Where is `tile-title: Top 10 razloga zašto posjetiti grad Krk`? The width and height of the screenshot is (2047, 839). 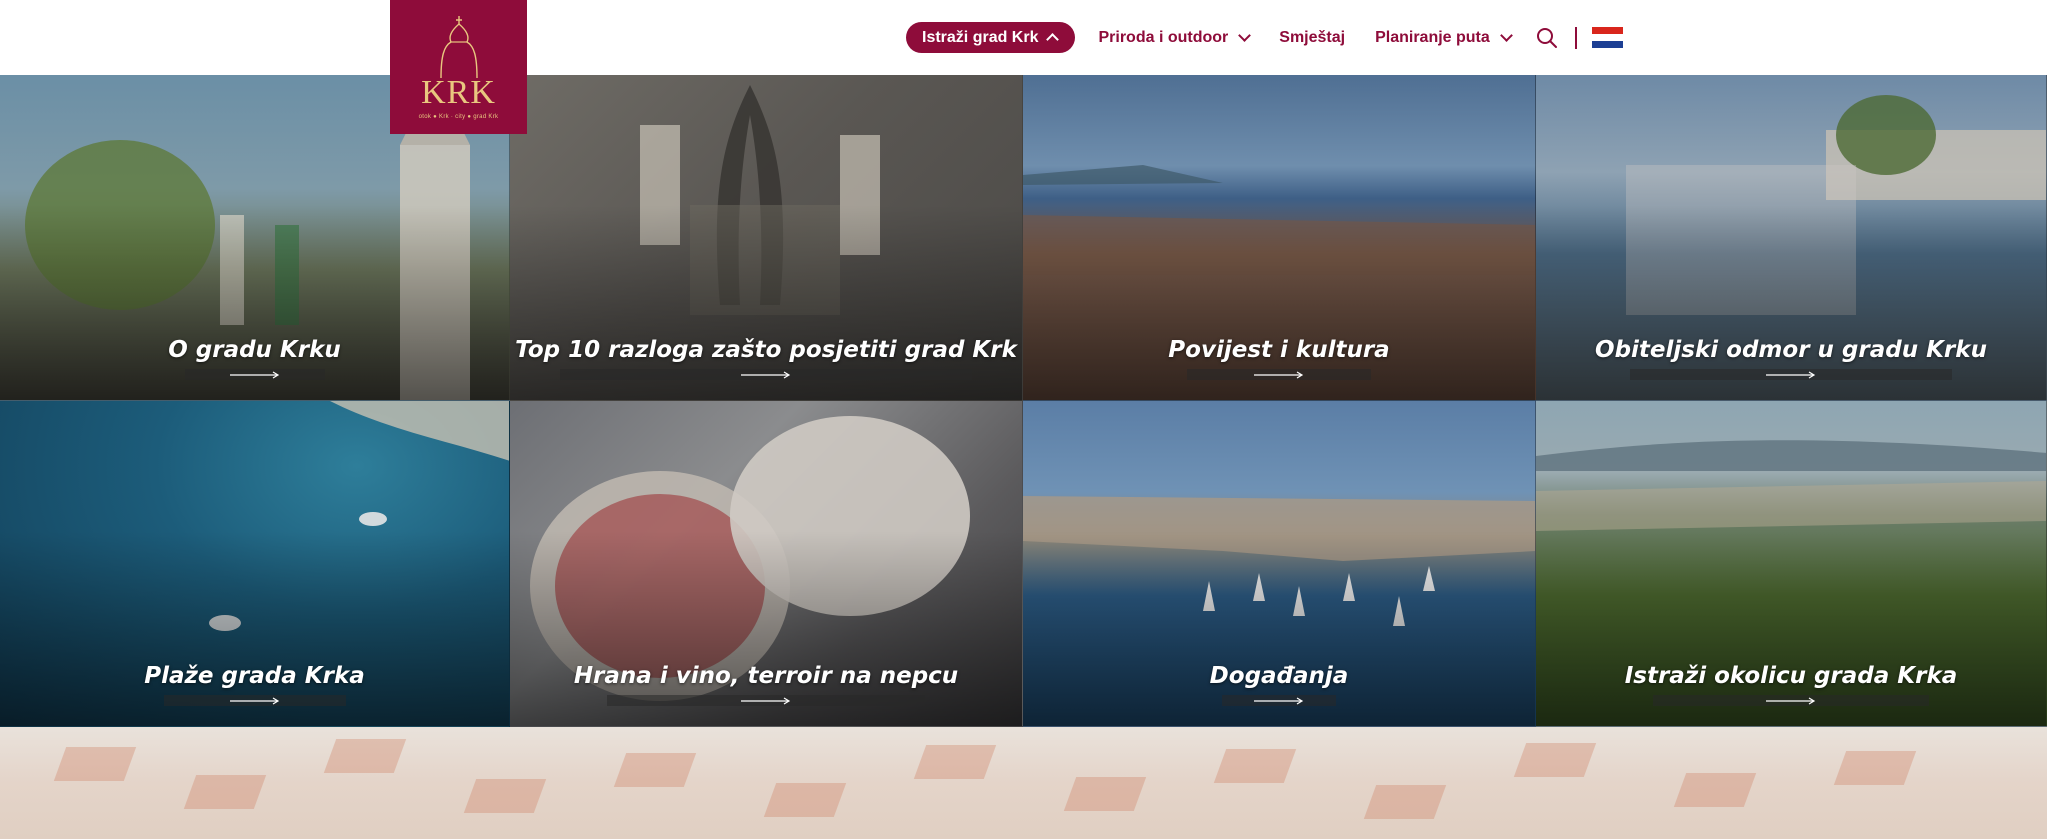 tile-title: Top 10 razloga zašto posjetiti grad Krk is located at coordinates (766, 350).